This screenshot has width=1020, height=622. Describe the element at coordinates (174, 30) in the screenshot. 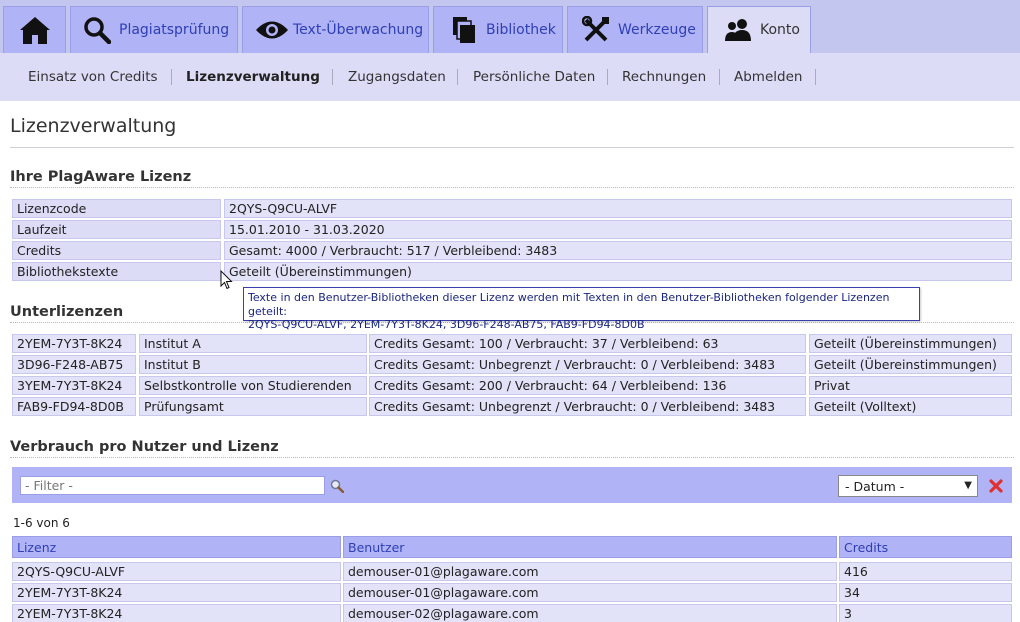

I see `tab-label: Plagiatsprüfung` at that location.